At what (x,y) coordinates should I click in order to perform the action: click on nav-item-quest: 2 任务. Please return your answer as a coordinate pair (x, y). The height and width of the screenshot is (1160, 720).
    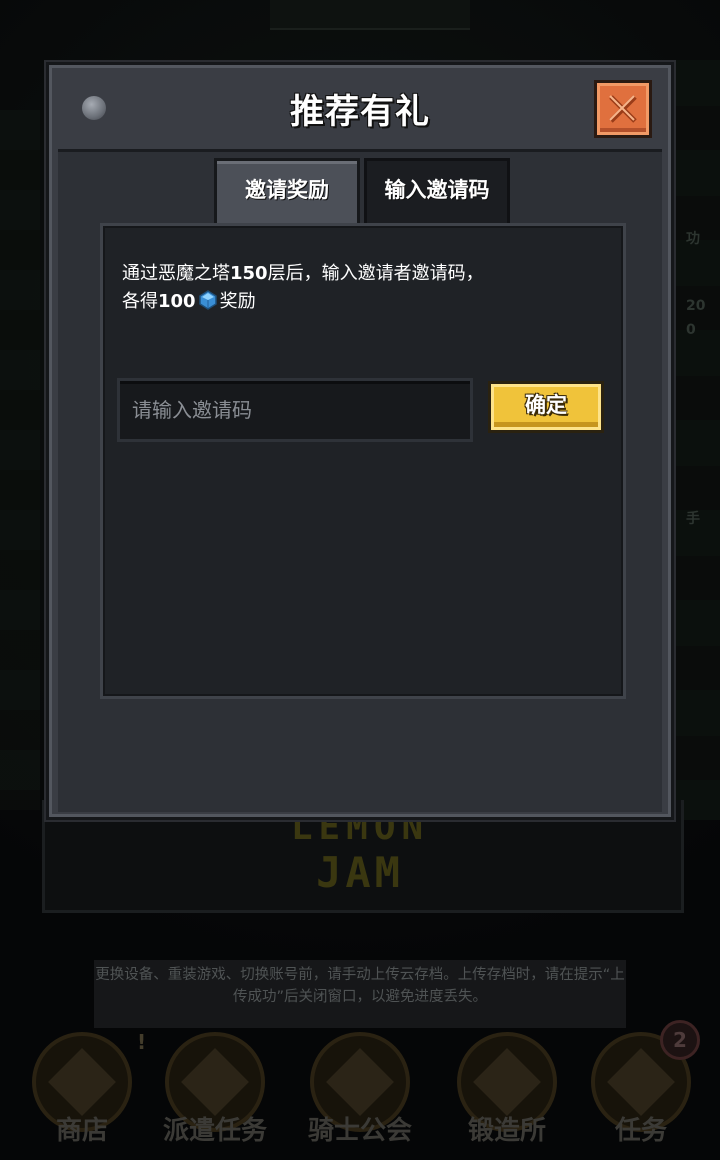
    Looking at the image, I should click on (641, 1090).